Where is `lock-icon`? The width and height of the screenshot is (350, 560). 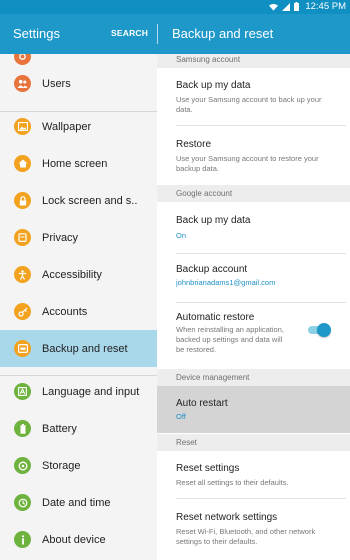
lock-icon is located at coordinates (22, 200).